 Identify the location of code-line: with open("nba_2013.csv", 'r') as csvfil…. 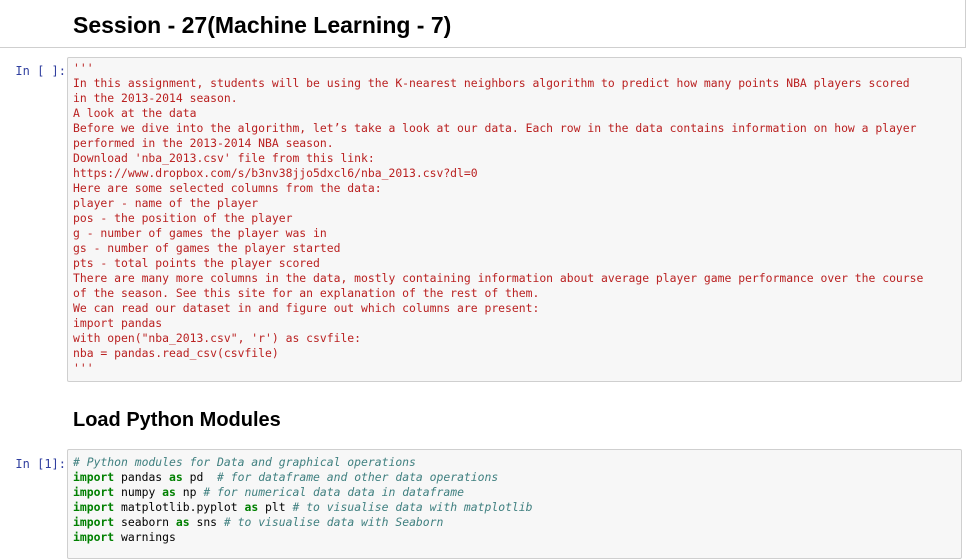
(217, 338).